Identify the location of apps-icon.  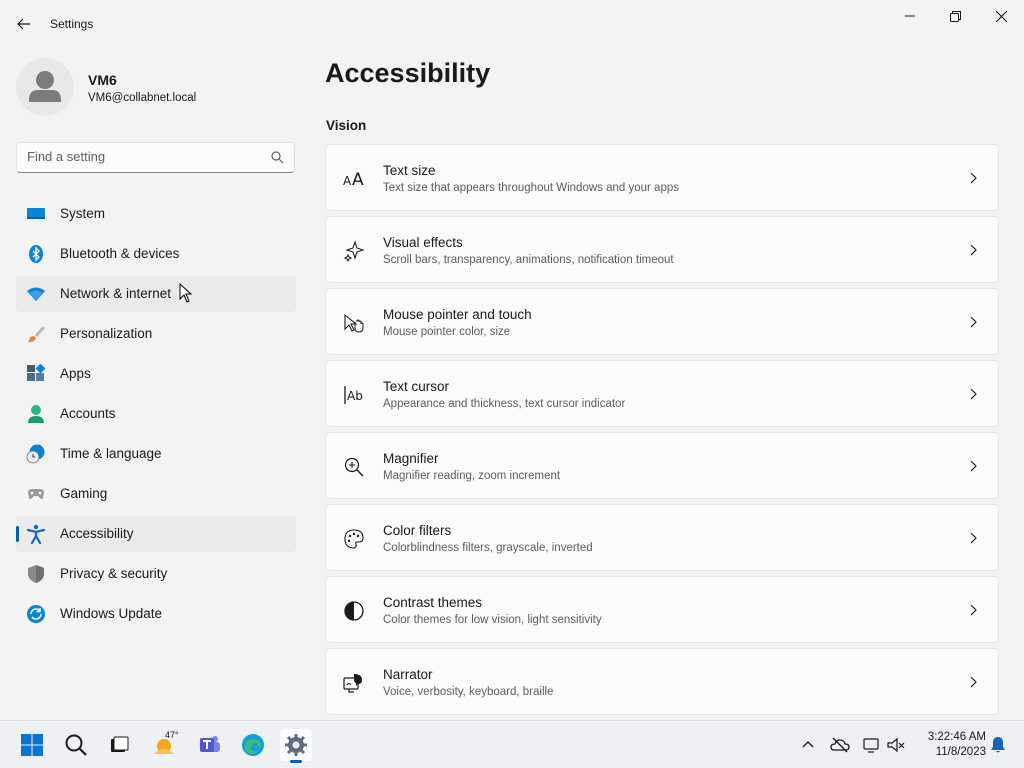
(36, 372).